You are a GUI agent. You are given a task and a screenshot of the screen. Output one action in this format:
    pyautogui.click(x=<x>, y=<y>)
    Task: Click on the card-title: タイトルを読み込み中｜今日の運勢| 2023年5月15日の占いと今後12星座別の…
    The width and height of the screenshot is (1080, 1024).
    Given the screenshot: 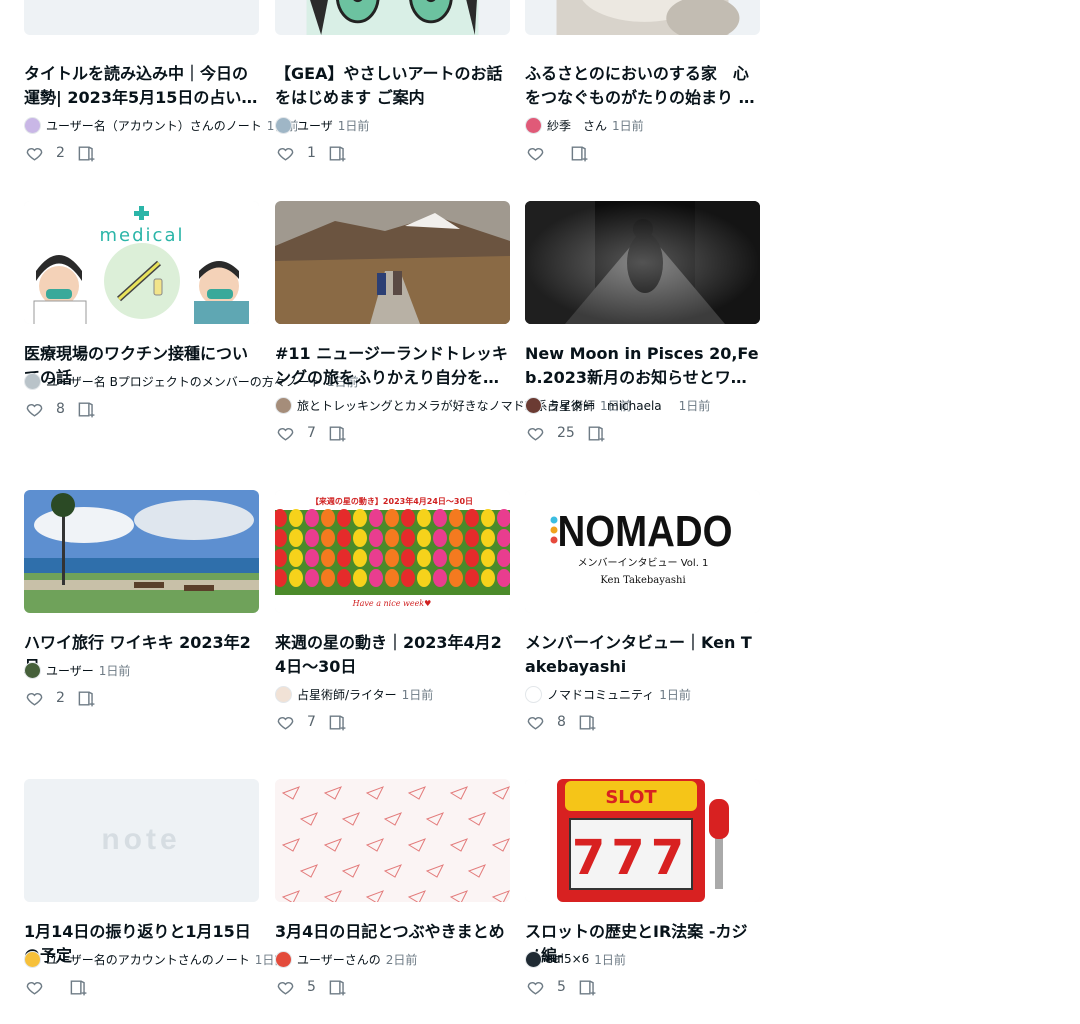 What is the action you would take?
    pyautogui.click(x=141, y=86)
    